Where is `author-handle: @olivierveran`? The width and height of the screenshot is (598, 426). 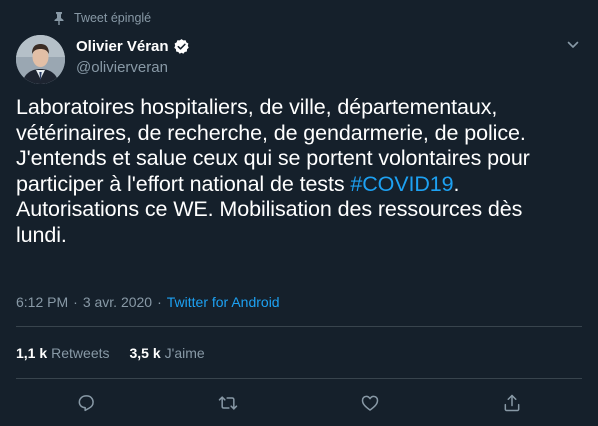
author-handle: @olivierveran is located at coordinates (133, 67).